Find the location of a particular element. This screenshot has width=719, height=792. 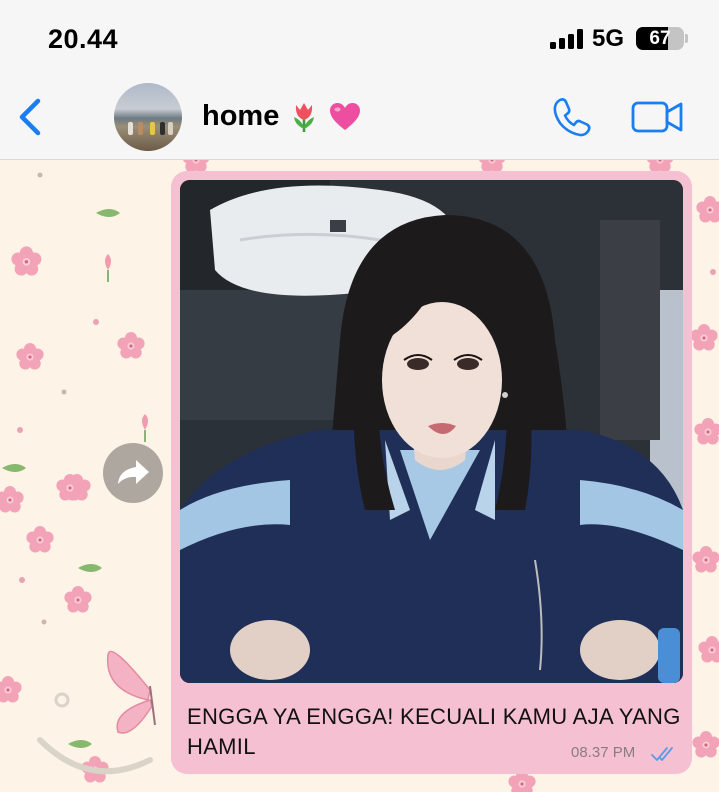

back-button is located at coordinates (31, 117).